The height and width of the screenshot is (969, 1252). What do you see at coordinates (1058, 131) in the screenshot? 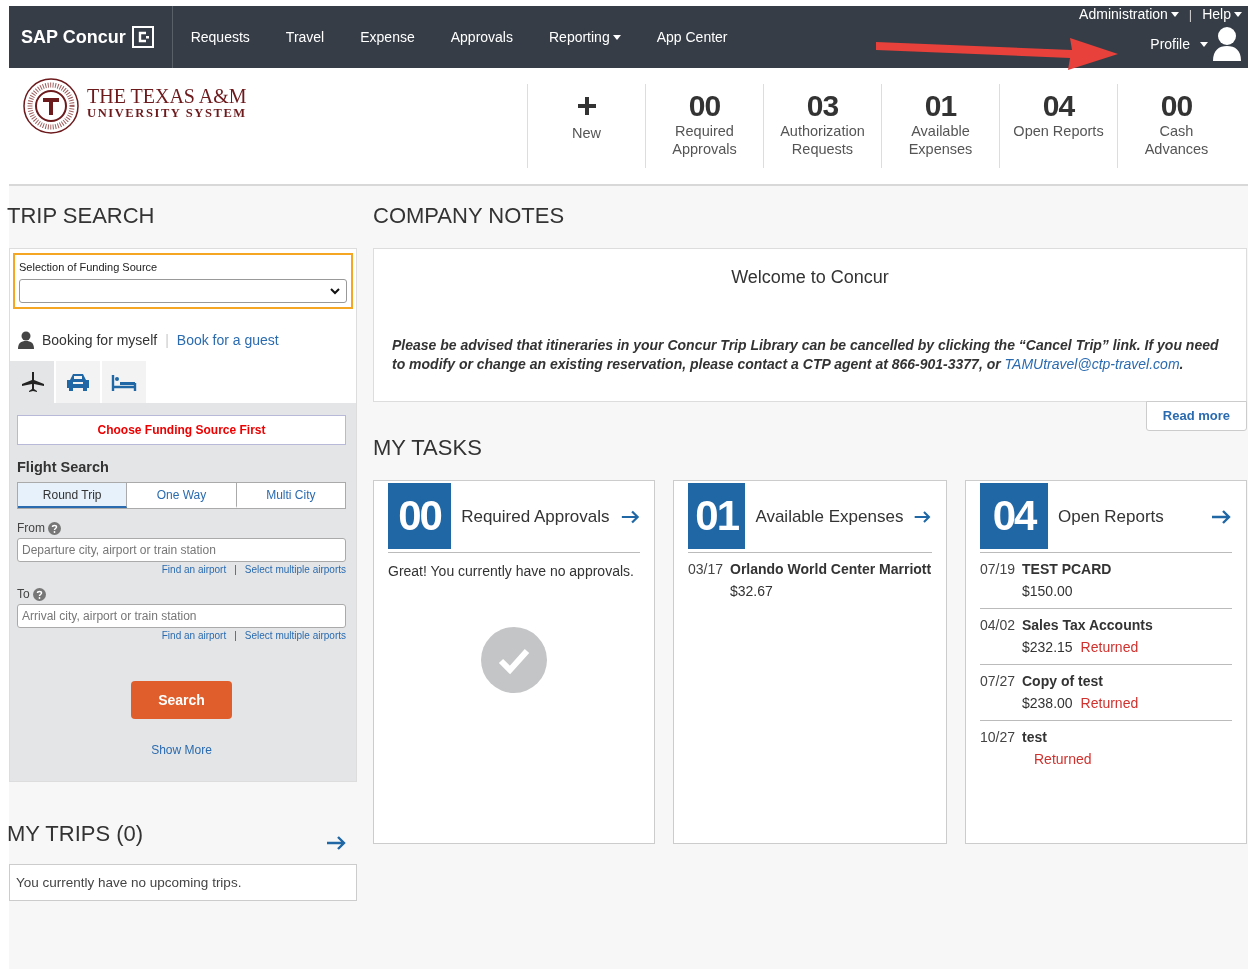
I see `tile-label: Open Reports` at bounding box center [1058, 131].